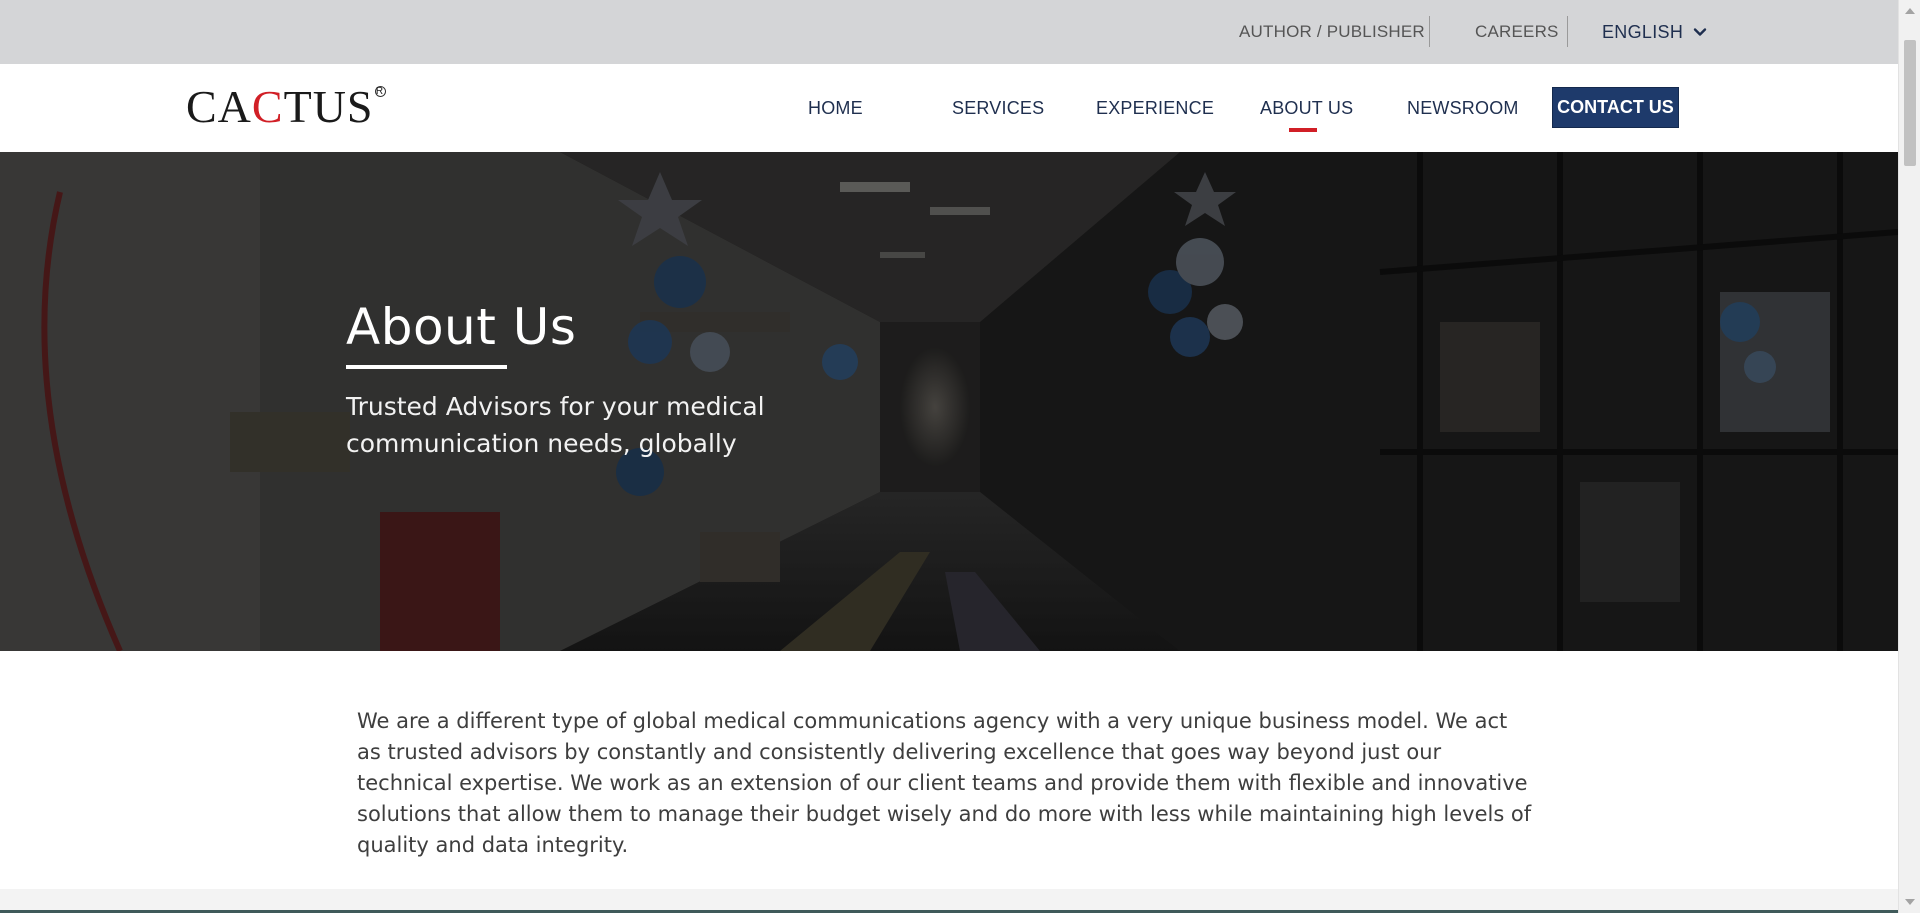  What do you see at coordinates (1463, 108) in the screenshot?
I see `nav-newsroom: NEWSROOM` at bounding box center [1463, 108].